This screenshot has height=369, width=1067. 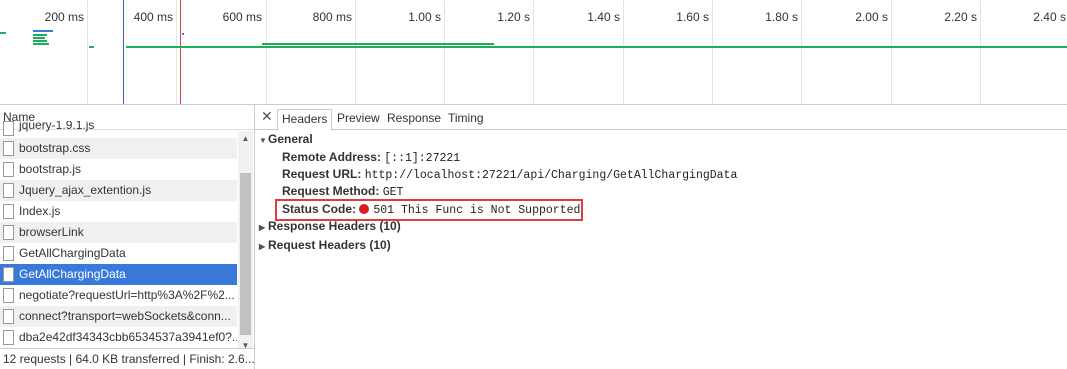 I want to click on timeline-tick: 2.40 s, so click(x=1049, y=17).